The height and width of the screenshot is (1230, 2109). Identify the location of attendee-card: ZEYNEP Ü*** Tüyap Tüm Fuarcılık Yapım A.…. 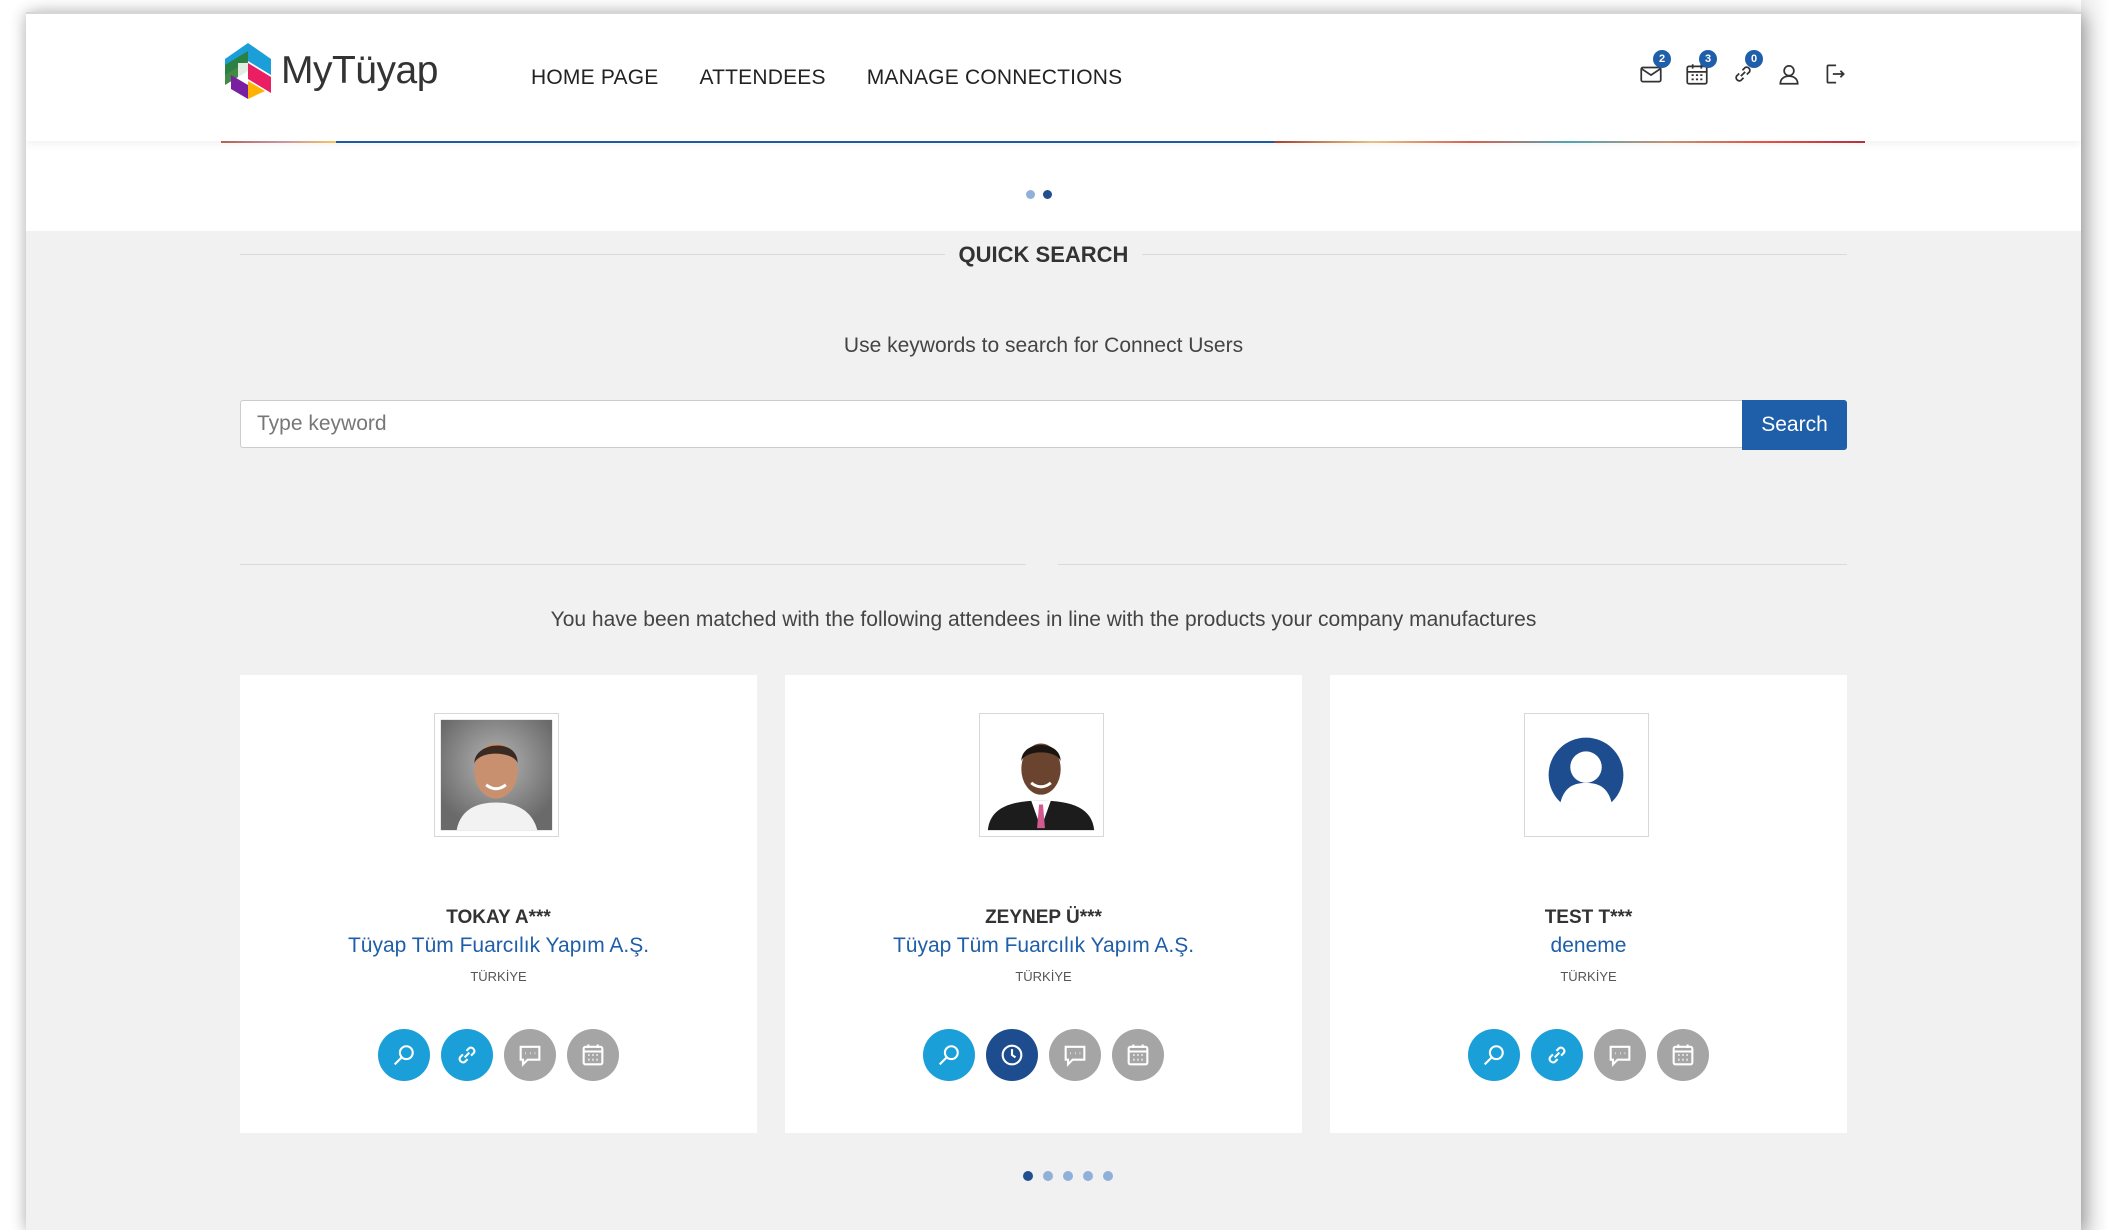
(1043, 904).